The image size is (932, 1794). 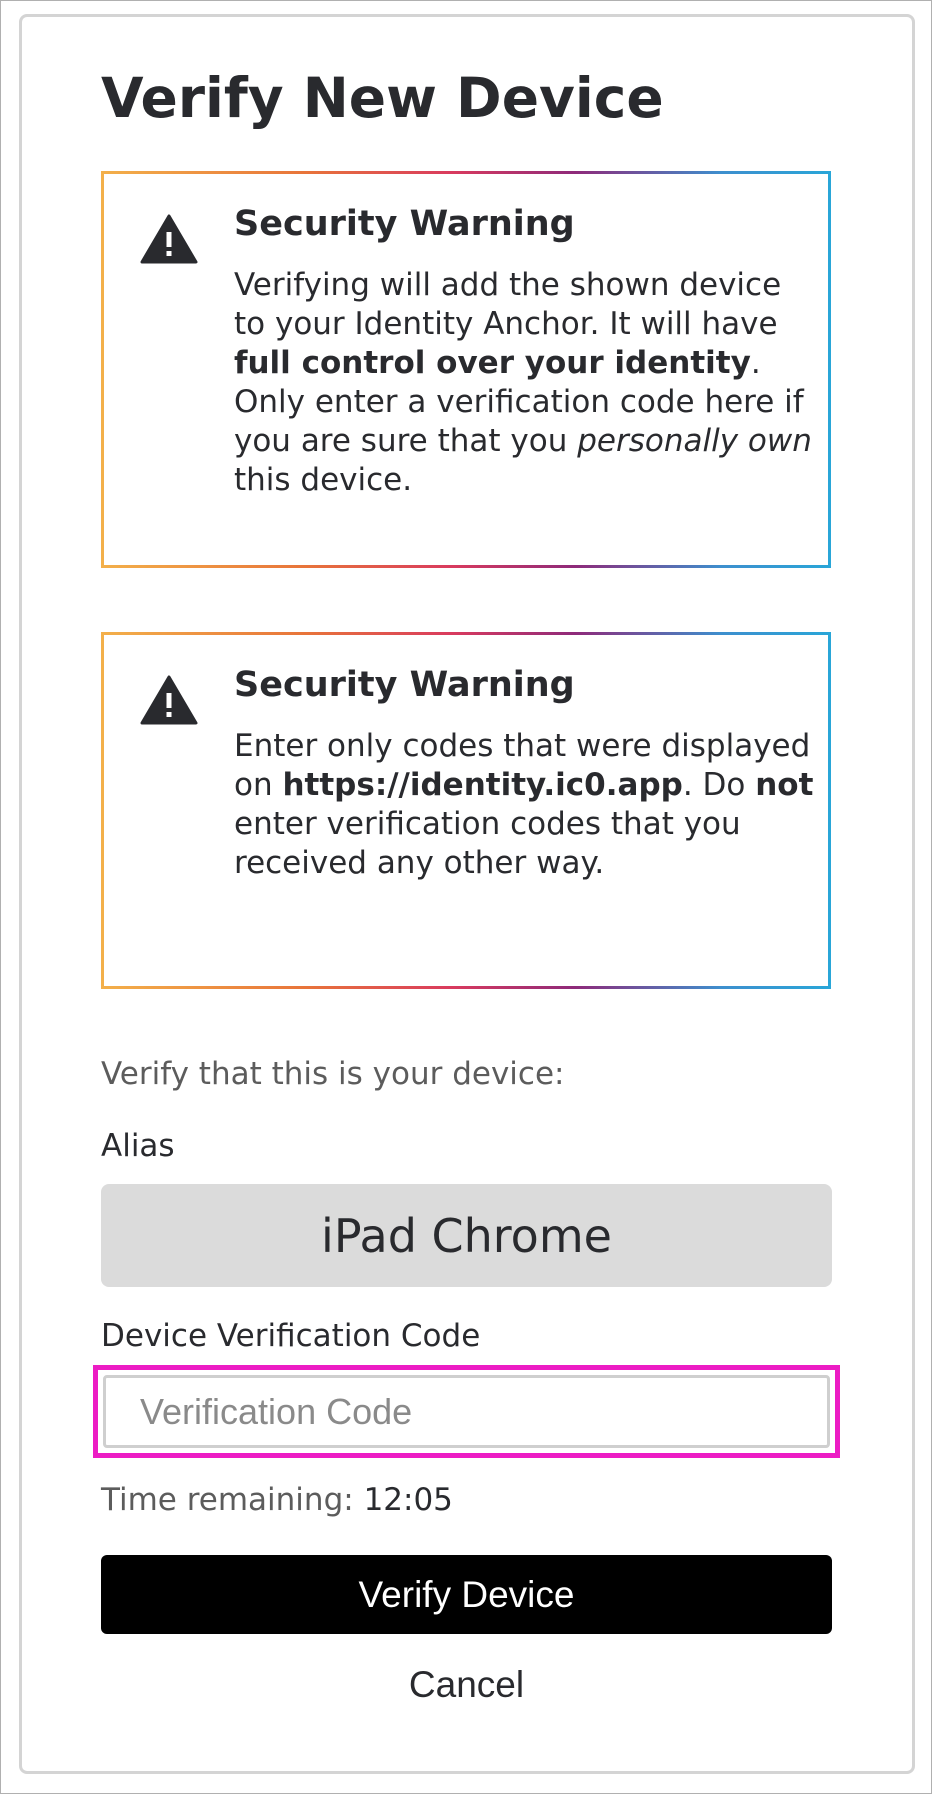 What do you see at coordinates (492, 363) in the screenshot?
I see `warning-text-segment: full control over your identity` at bounding box center [492, 363].